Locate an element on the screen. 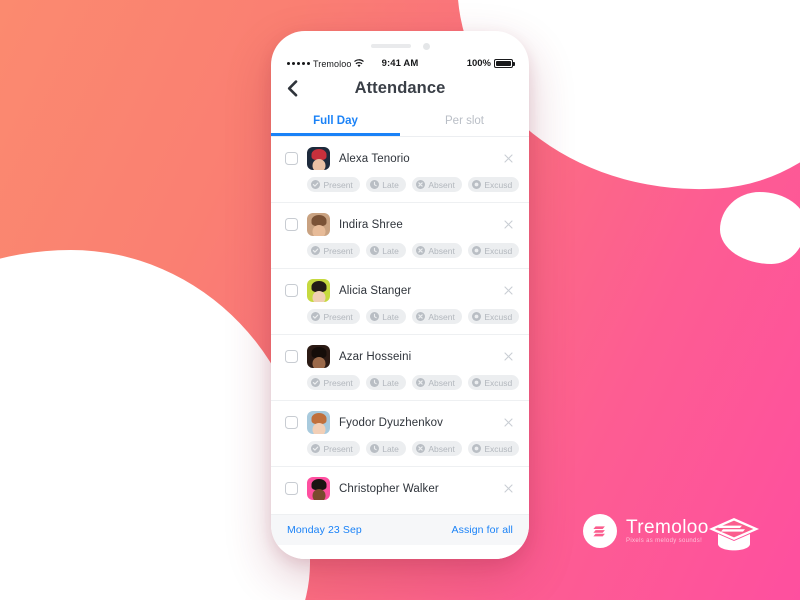 This screenshot has height=600, width=800. student-row-header: Christopher Walker is located at coordinates (400, 488).